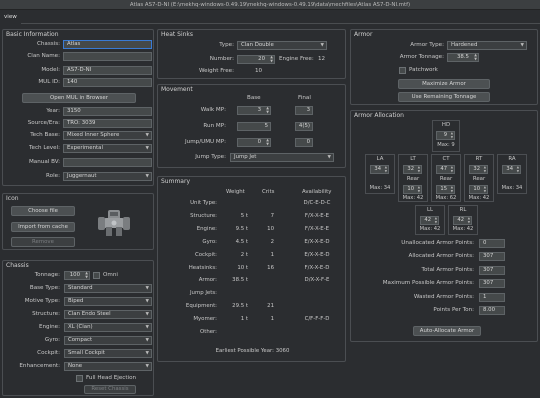  Describe the element at coordinates (444, 84) in the screenshot. I see `maximize-armor-button: Maximize Armor` at that location.